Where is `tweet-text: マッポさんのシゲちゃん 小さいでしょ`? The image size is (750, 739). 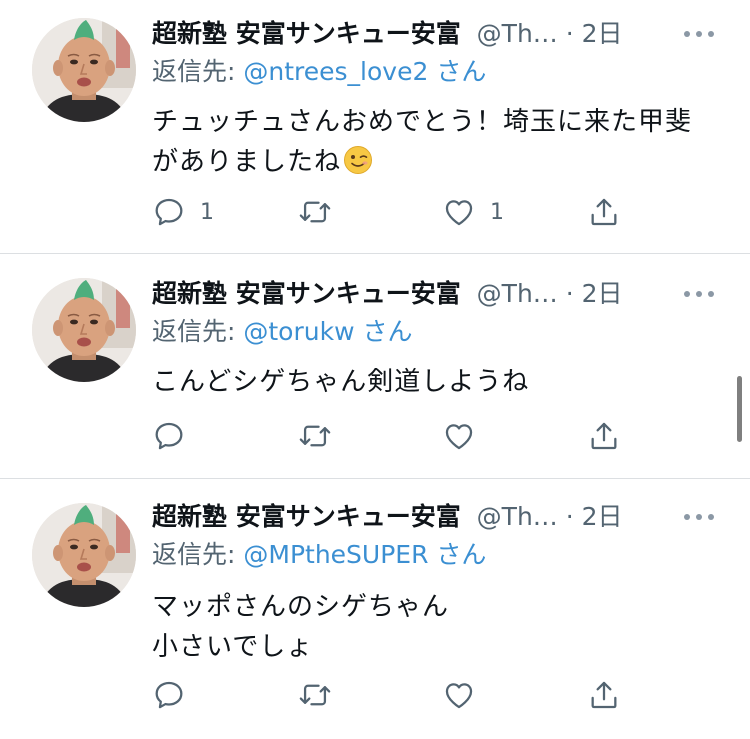
tweet-text: マッポさんのシゲちゃん 小さいでしょ is located at coordinates (439, 627).